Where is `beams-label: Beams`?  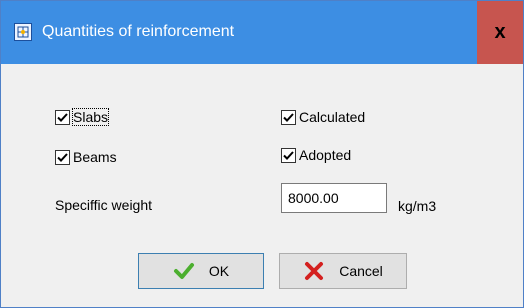
beams-label: Beams is located at coordinates (95, 157).